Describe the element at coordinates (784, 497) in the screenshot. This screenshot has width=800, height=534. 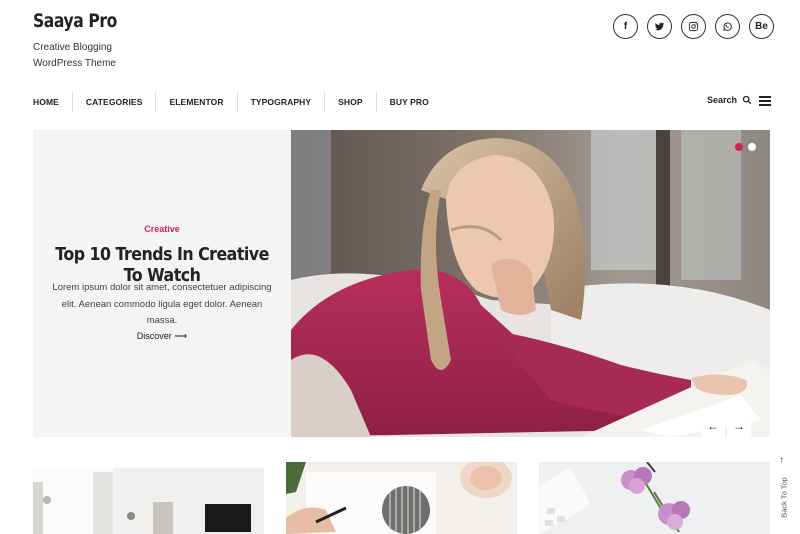
I see `back-to-top-label: Back To Top` at that location.